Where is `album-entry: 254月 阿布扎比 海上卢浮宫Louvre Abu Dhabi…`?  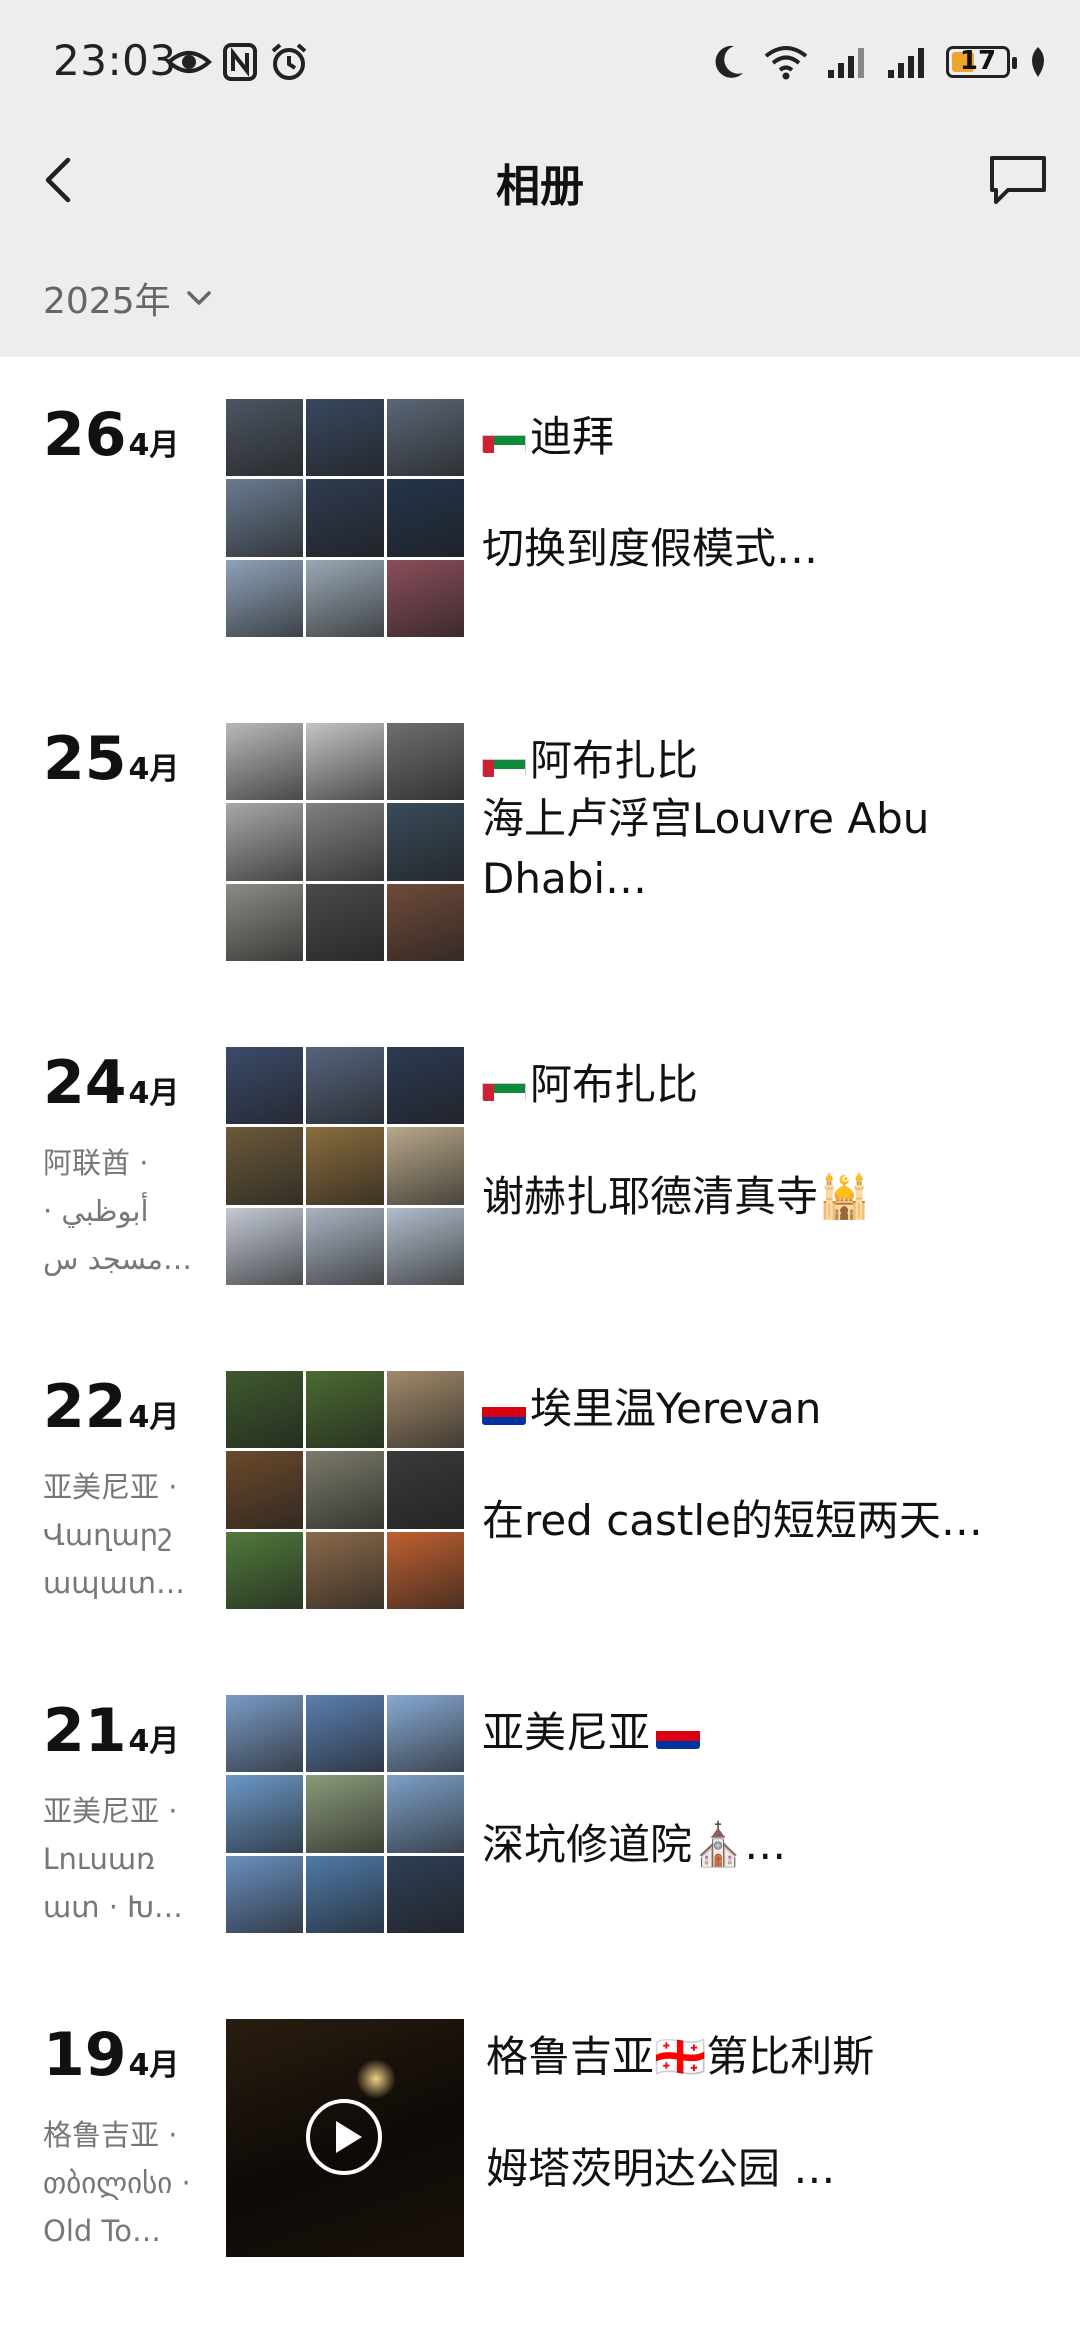
album-entry: 254月 阿布扎比 海上卢浮宫Louvre Abu Dhabi… is located at coordinates (540, 843).